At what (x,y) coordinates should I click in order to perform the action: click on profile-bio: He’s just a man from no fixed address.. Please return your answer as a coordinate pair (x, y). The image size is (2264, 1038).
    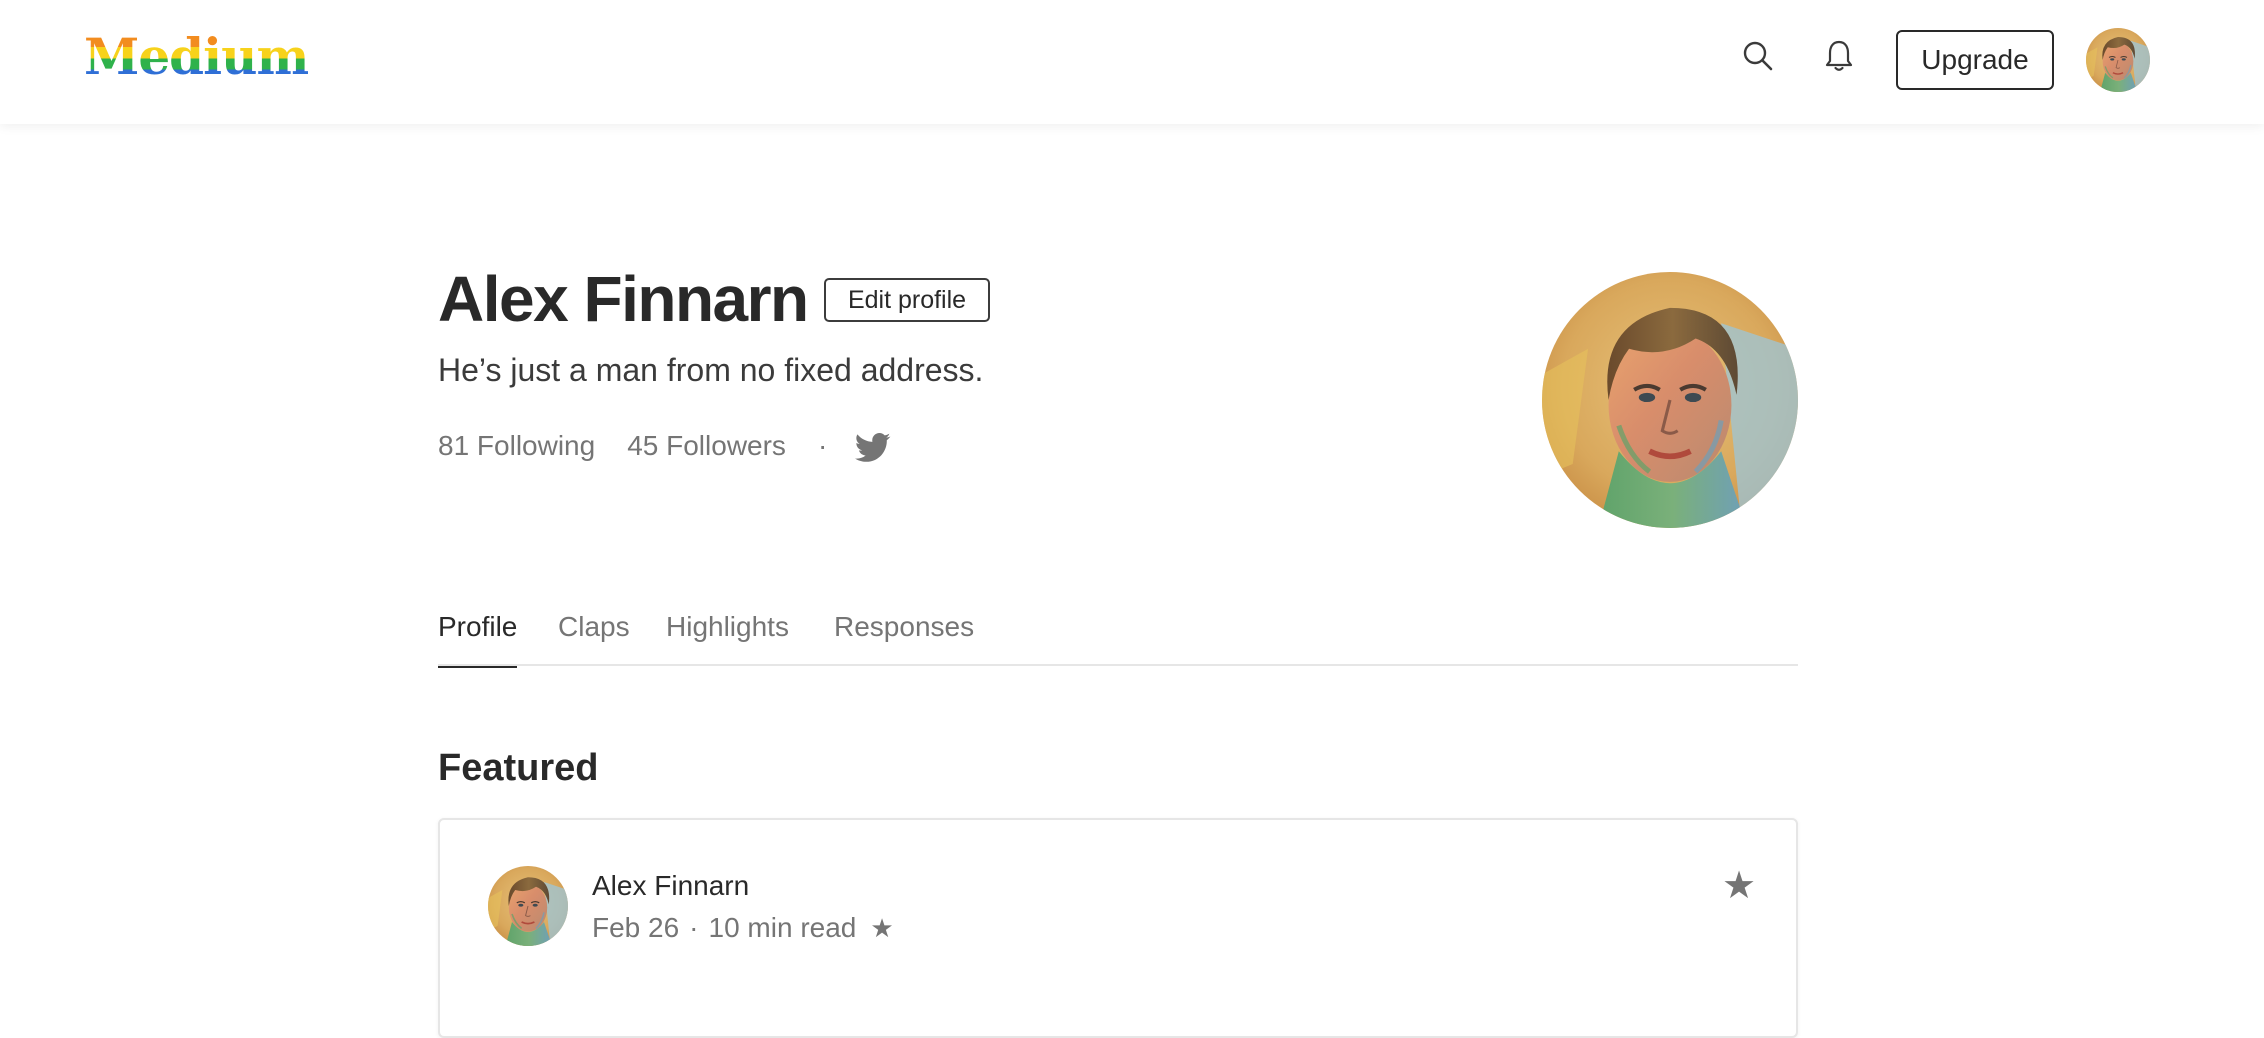
    Looking at the image, I should click on (711, 370).